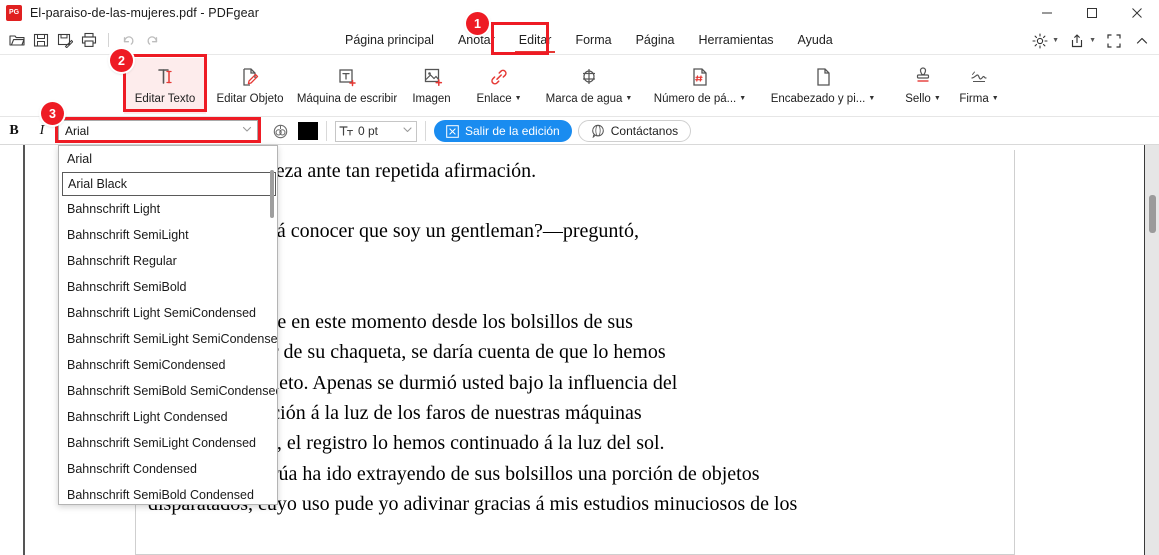 The height and width of the screenshot is (555, 1159). I want to click on font-option-bahnschrift-regular: Bahnschrift Regular, so click(168, 261).